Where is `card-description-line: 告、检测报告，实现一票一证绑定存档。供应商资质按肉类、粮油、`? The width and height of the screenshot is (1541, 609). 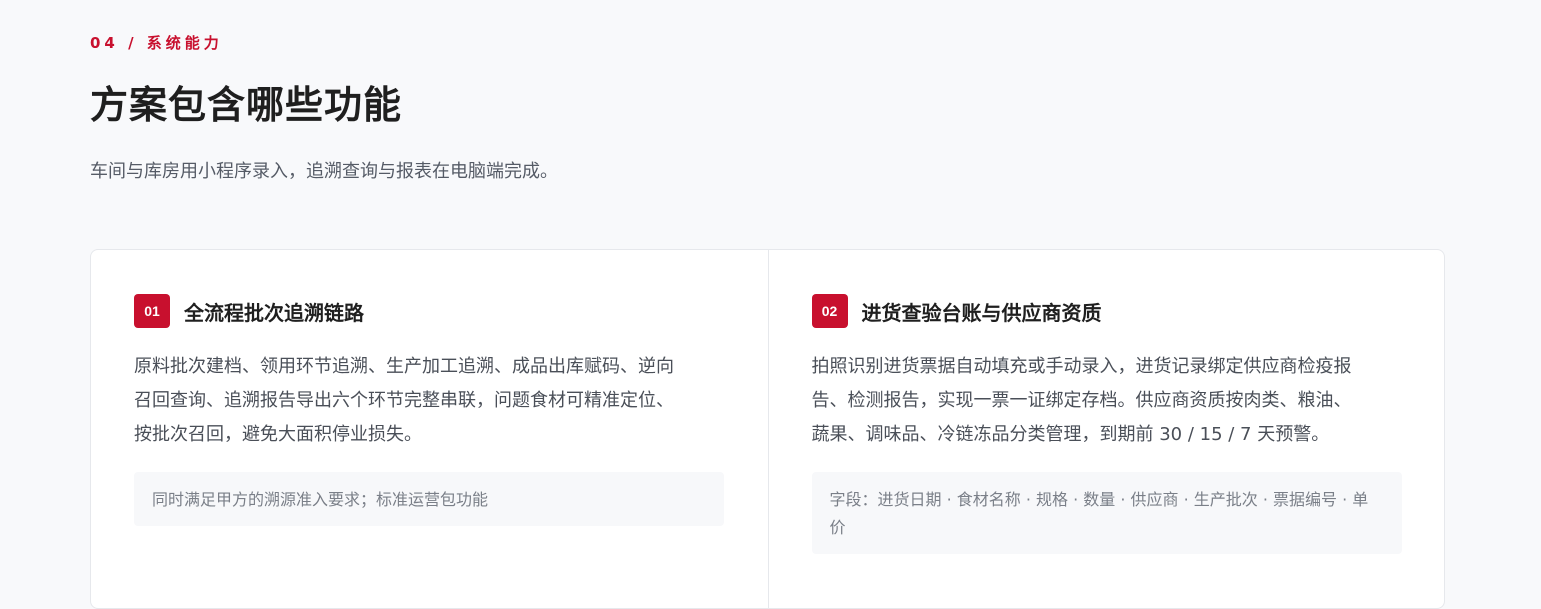
card-description-line: 告、检测报告，实现一票一证绑定存档。供应商资质按肉类、粮油、 is located at coordinates (1081, 400).